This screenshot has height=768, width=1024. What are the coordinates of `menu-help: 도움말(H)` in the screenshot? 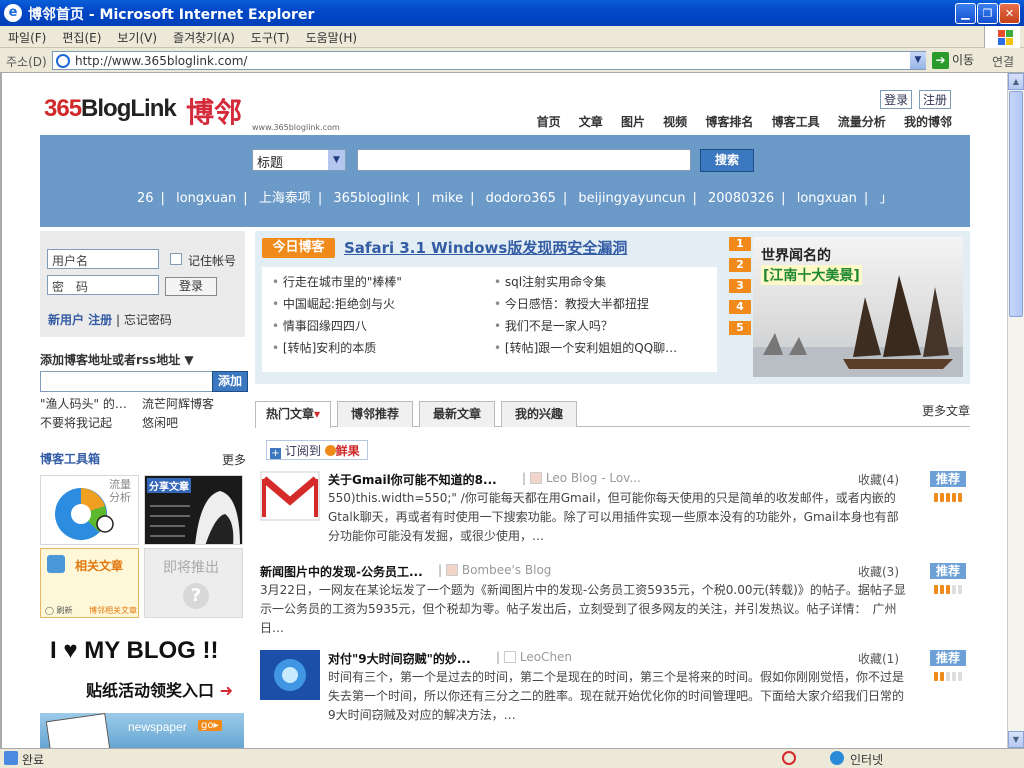 It's located at (332, 37).